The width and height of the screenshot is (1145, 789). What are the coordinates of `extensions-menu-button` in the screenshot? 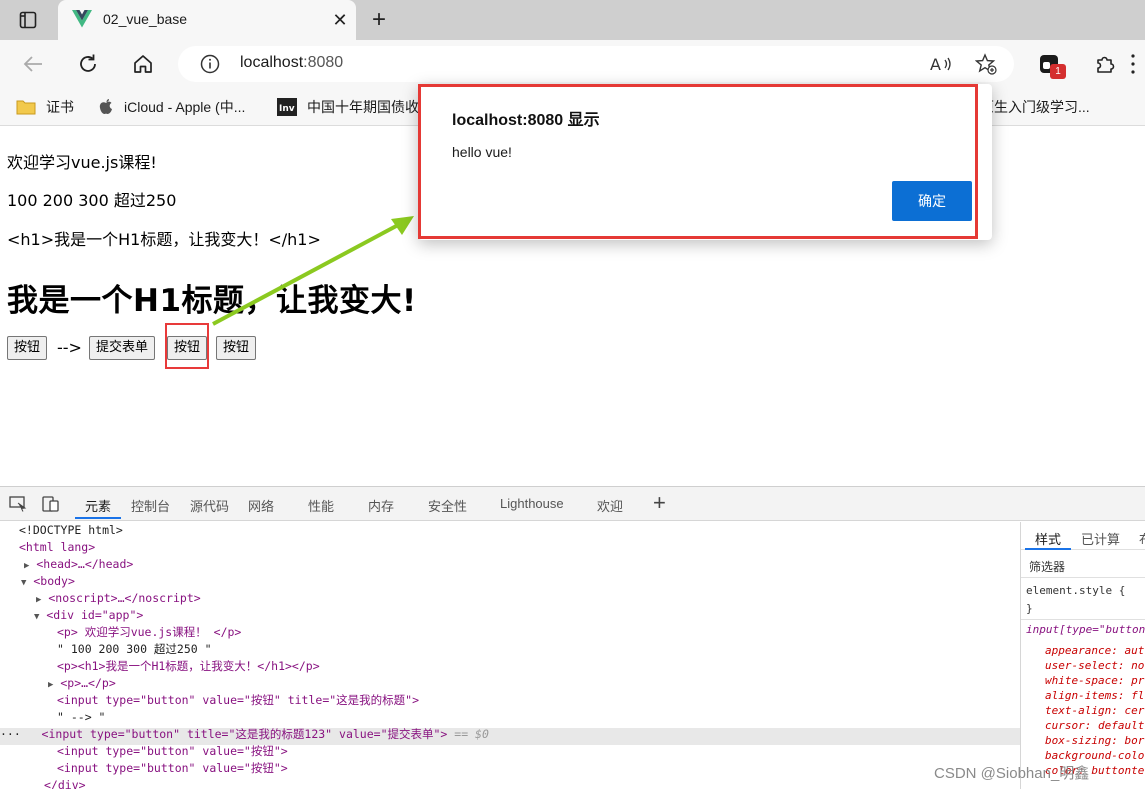 It's located at (1105, 64).